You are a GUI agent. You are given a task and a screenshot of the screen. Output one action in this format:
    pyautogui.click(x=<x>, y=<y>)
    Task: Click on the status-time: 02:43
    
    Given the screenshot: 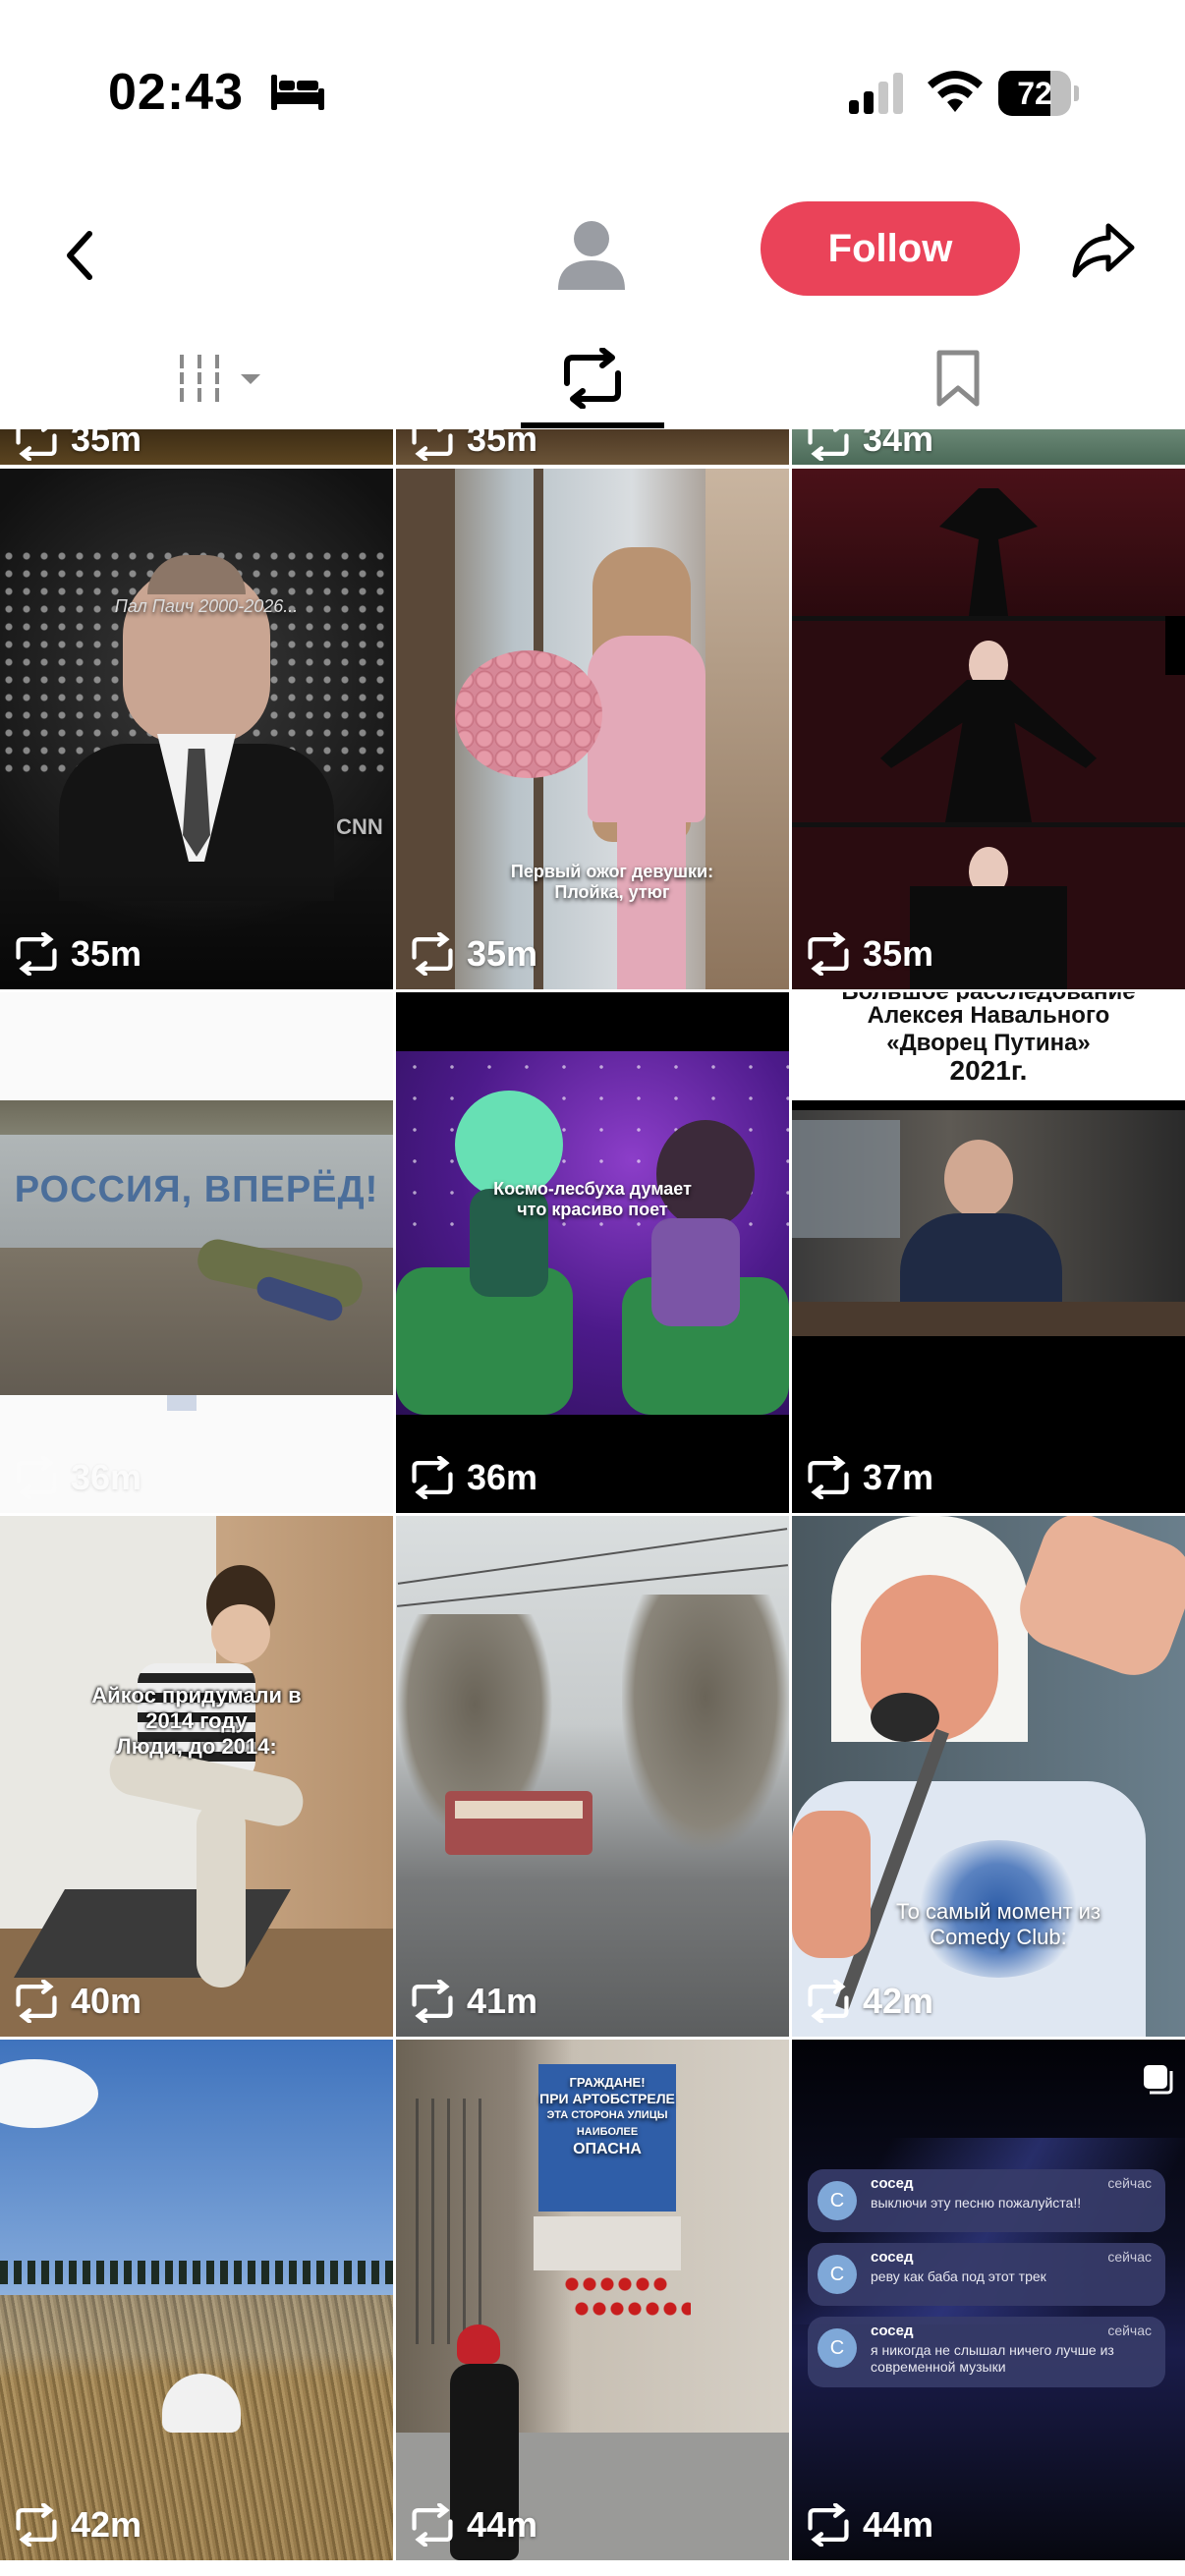 What is the action you would take?
    pyautogui.click(x=176, y=92)
    